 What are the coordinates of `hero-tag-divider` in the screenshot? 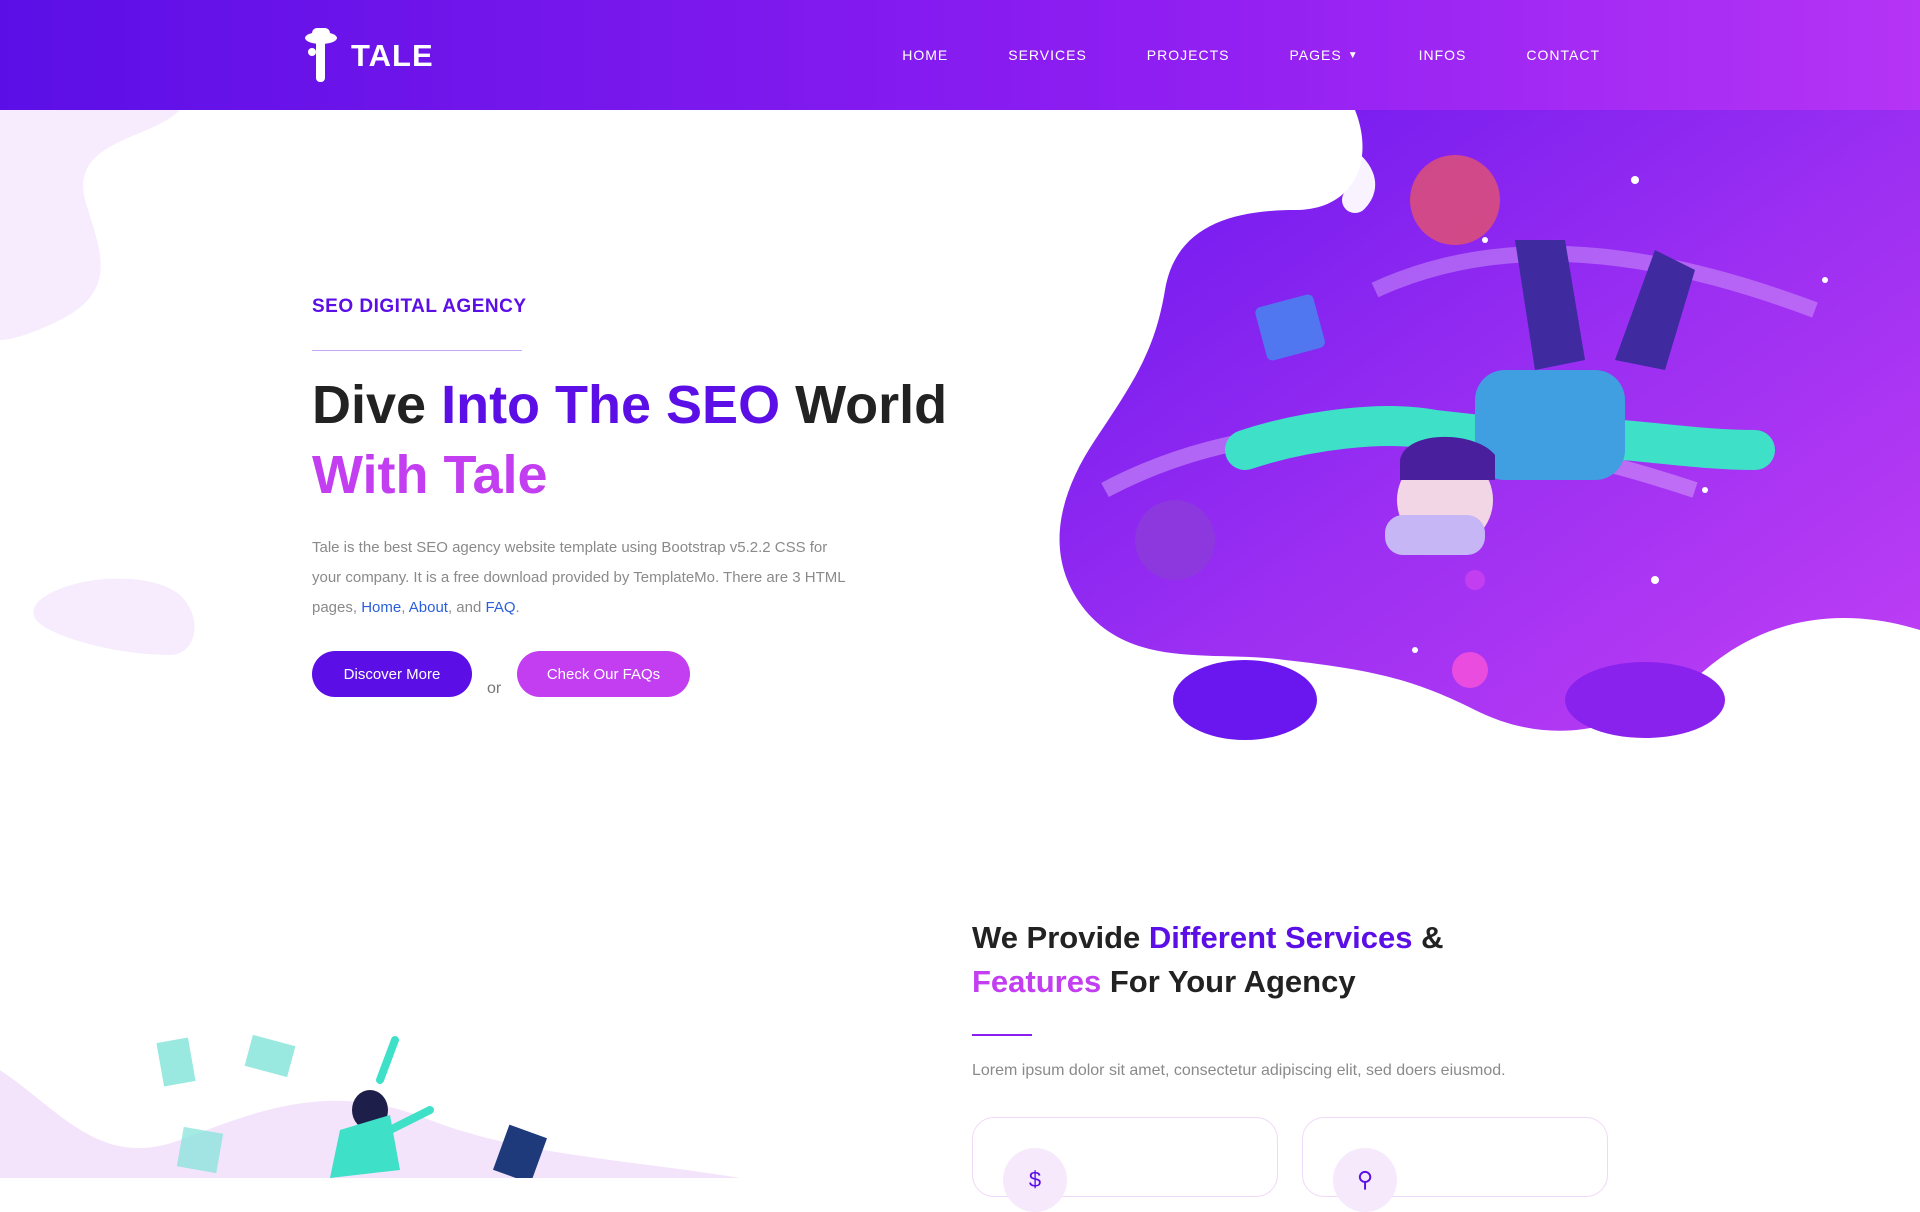 It's located at (417, 350).